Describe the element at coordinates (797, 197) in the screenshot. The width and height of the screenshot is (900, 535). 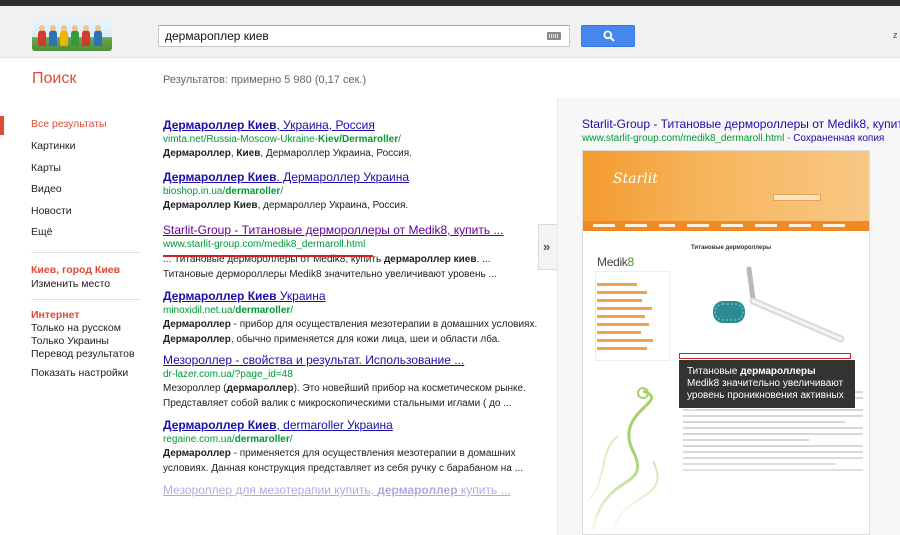
I see `banner-button` at that location.